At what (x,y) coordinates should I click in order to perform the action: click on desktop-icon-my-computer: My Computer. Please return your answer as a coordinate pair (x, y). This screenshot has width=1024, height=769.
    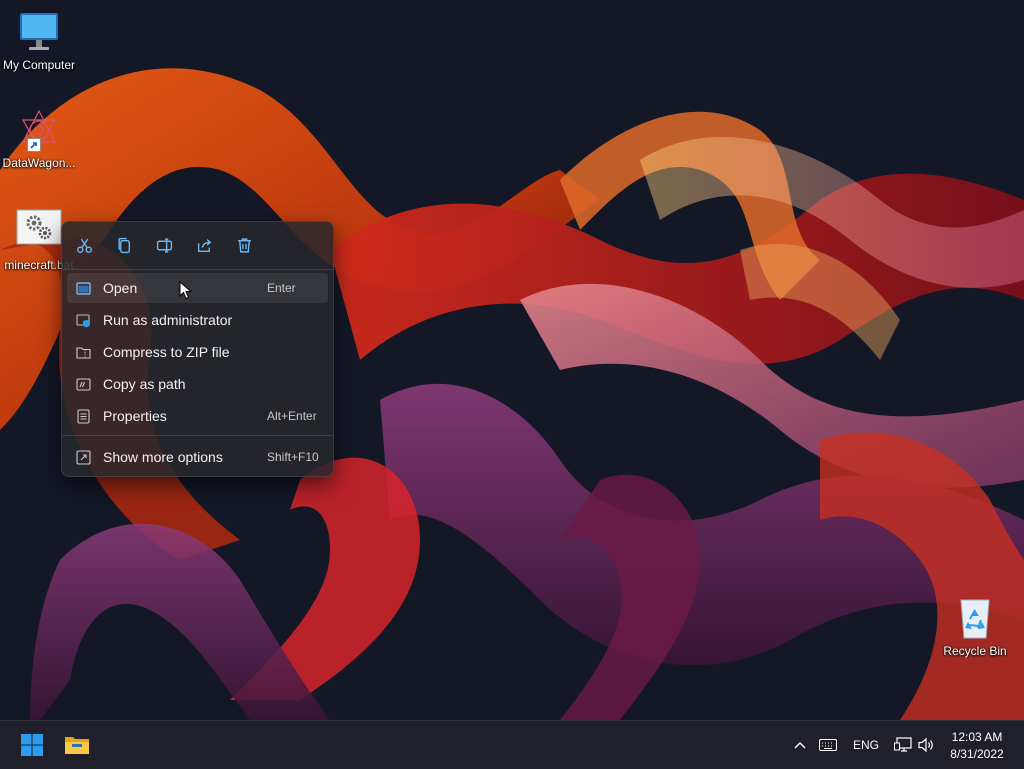
    Looking at the image, I should click on (39, 41).